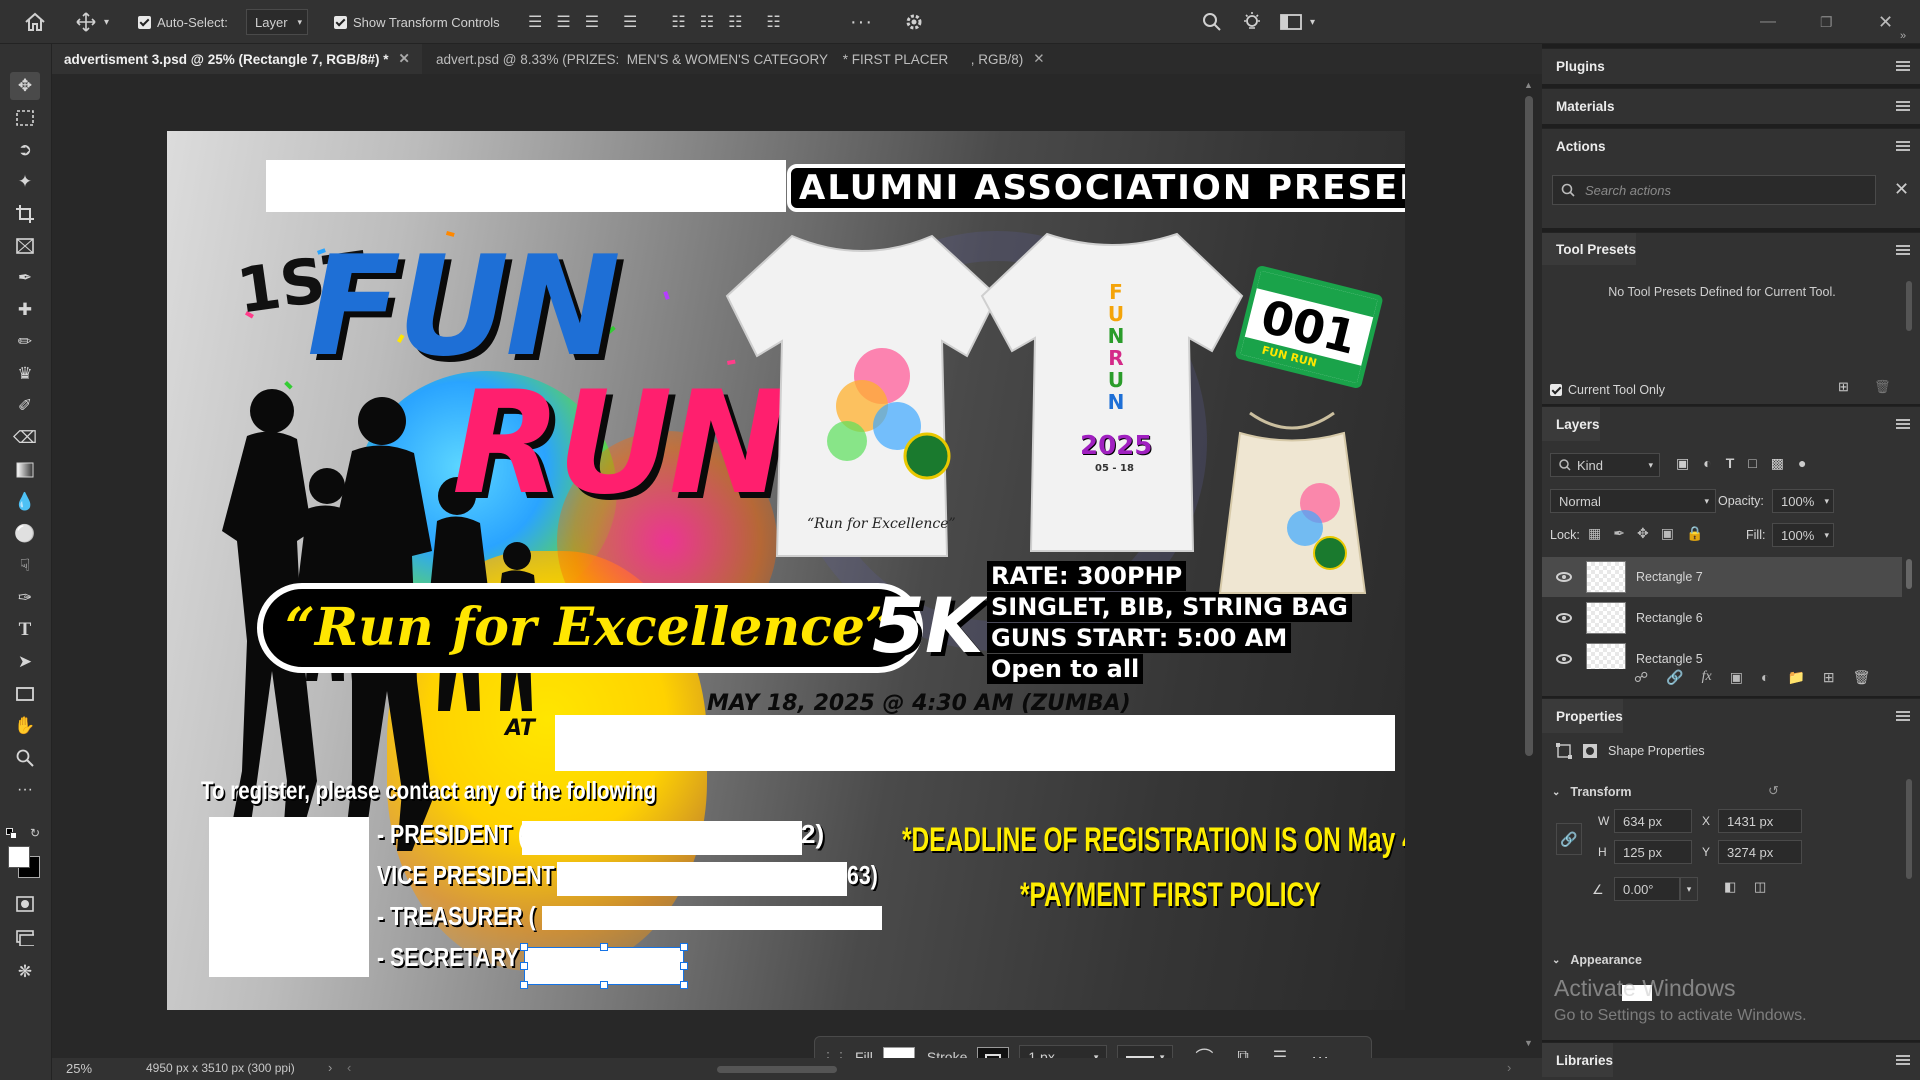  I want to click on magic-wand-tool-icon: ✦, so click(25, 182).